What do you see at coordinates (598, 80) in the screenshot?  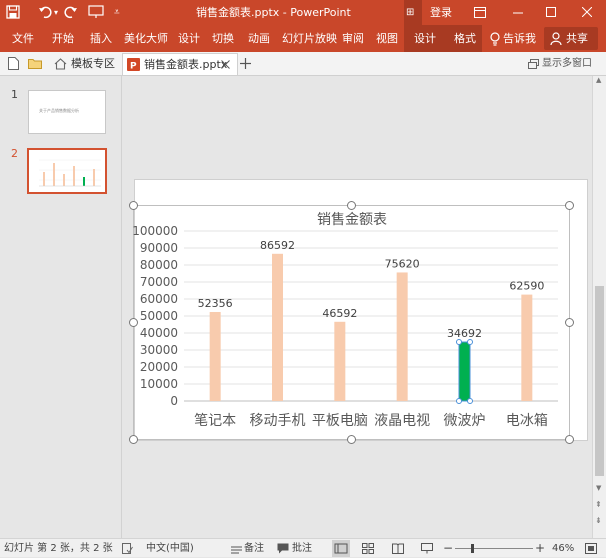 I see `scroll-up-icon: ▲` at bounding box center [598, 80].